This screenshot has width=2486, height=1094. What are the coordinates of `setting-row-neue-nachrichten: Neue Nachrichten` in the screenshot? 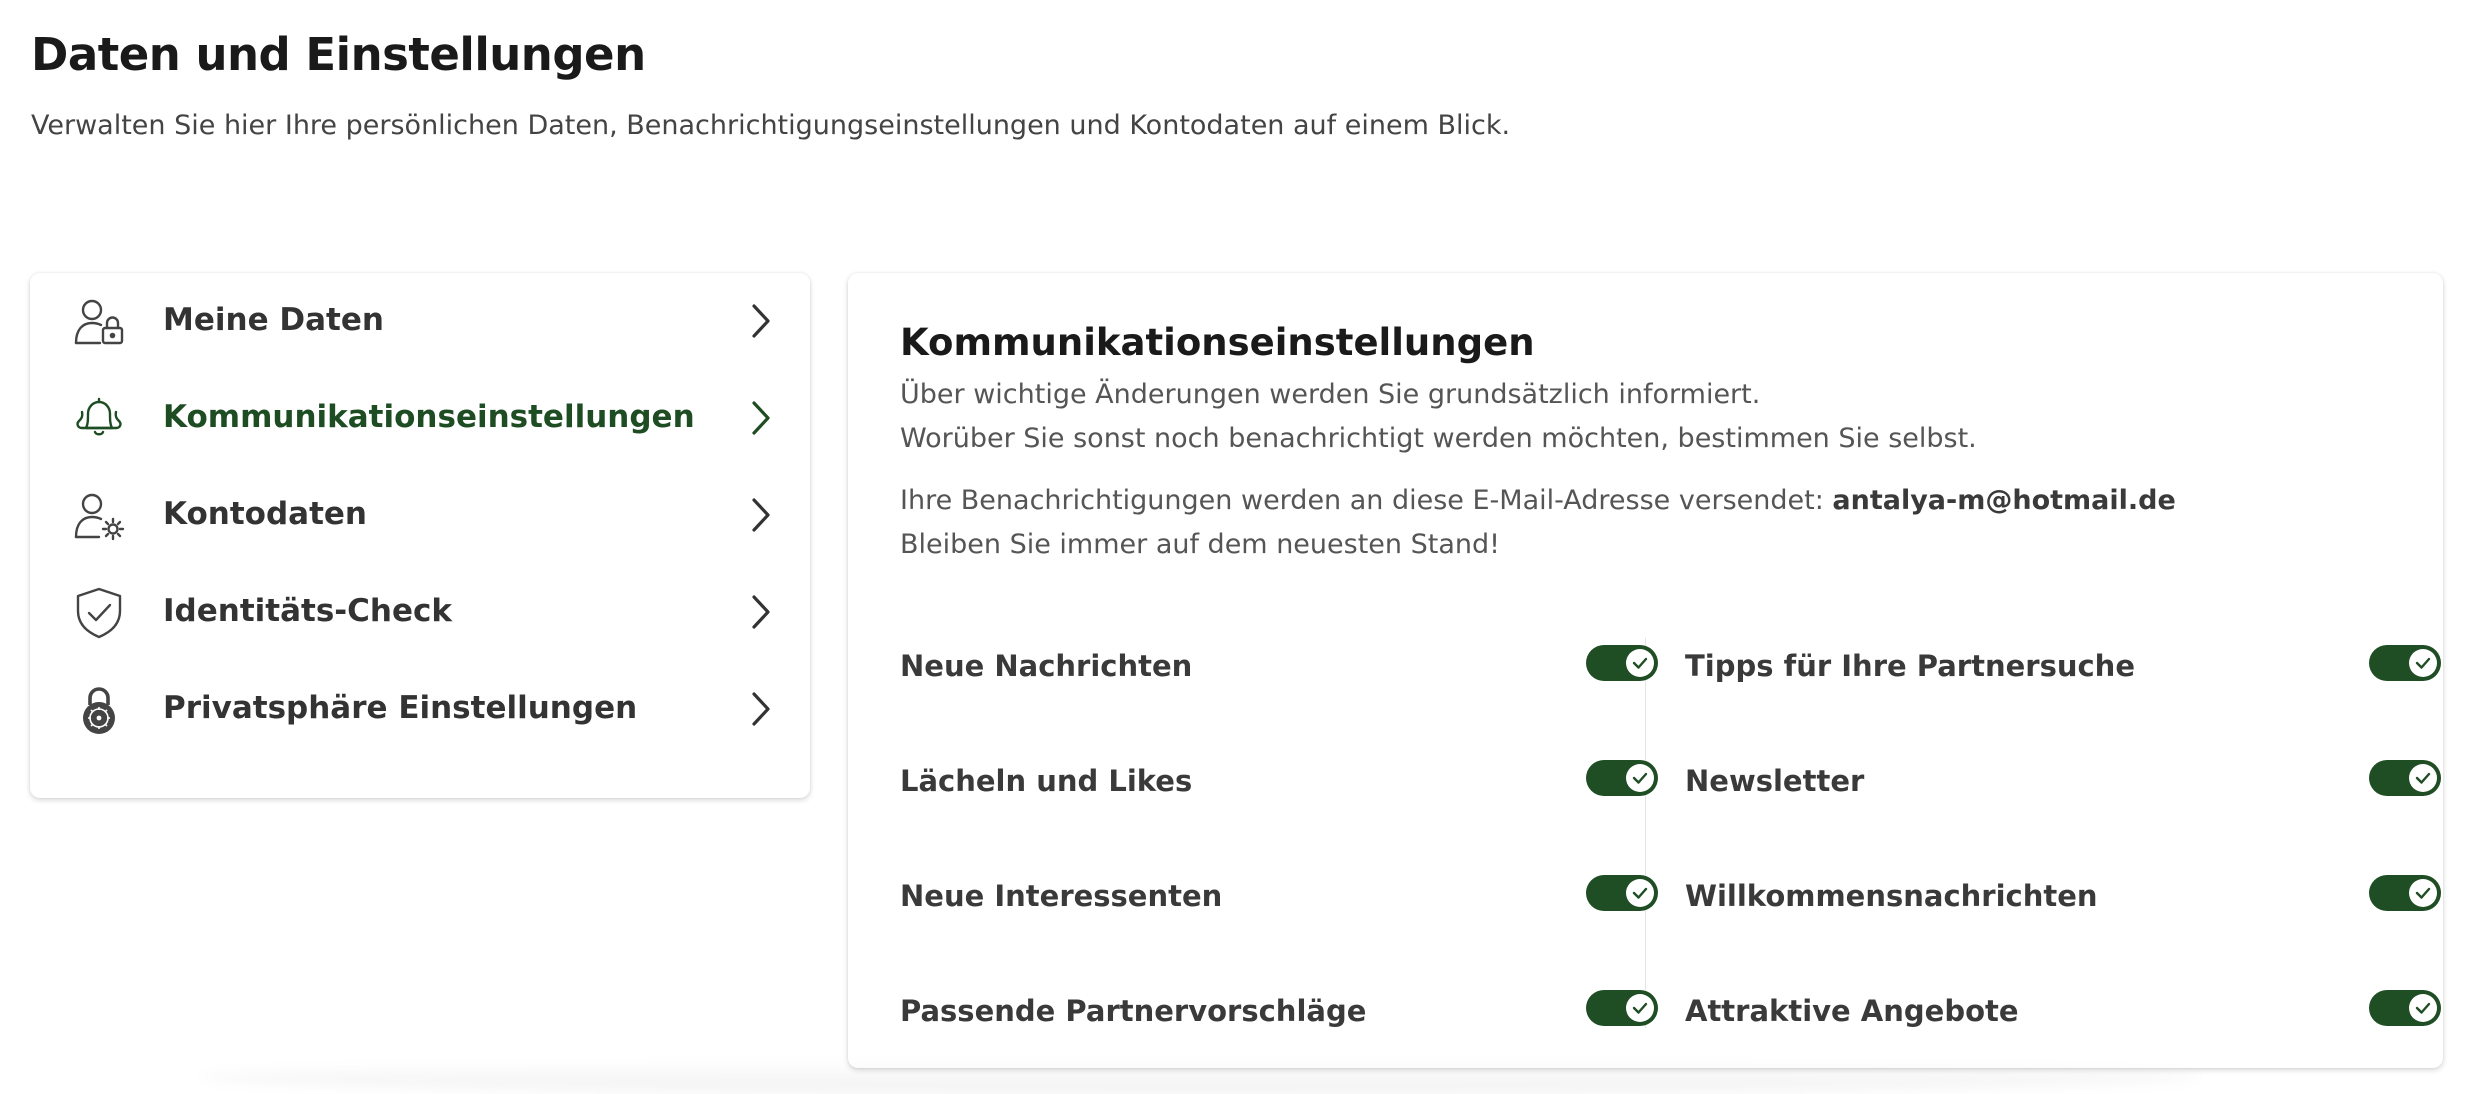 It's located at (1280, 663).